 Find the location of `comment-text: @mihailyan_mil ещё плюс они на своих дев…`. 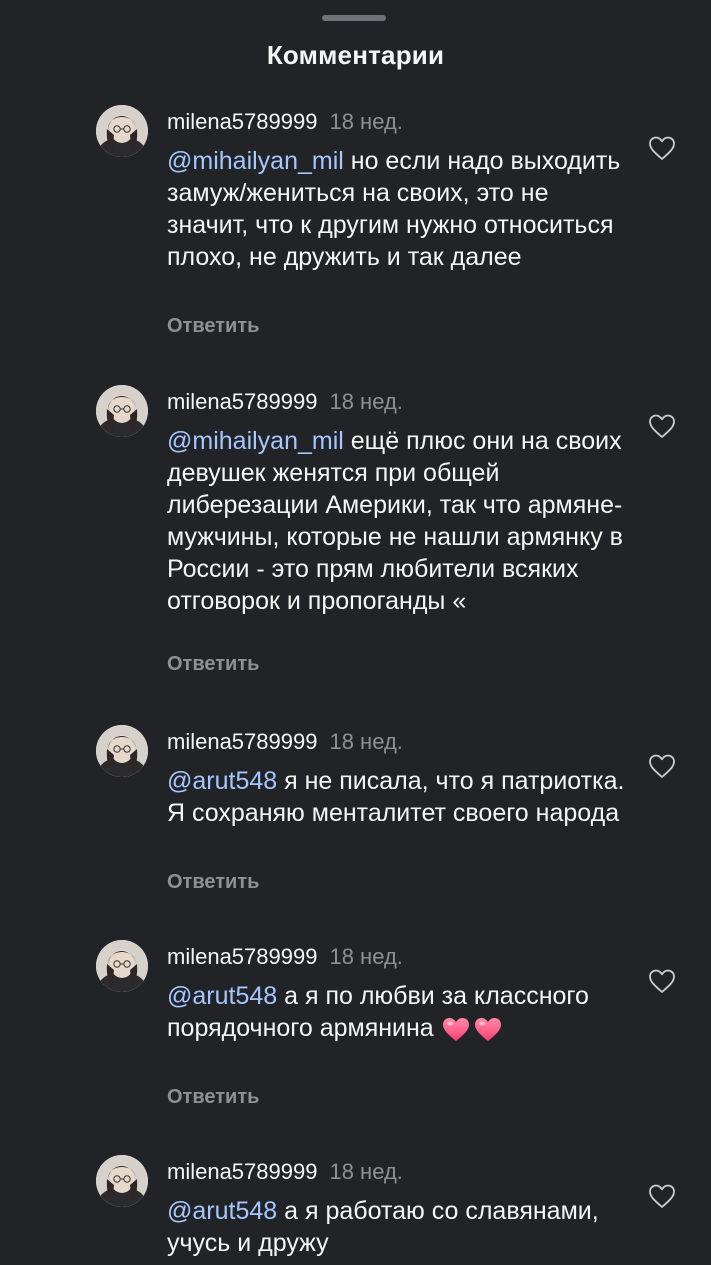

comment-text: @mihailyan_mil ещё плюс они на своих дев… is located at coordinates (397, 521).